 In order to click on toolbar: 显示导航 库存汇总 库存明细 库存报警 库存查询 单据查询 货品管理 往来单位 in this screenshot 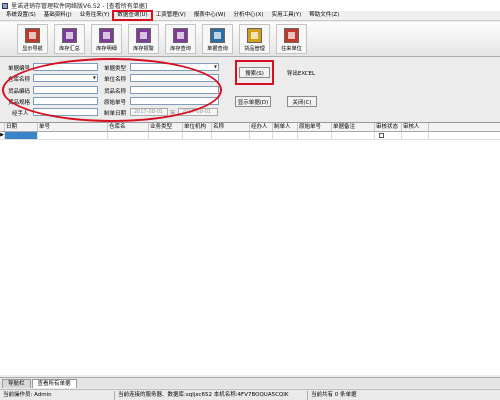, I will do `click(250, 39)`.